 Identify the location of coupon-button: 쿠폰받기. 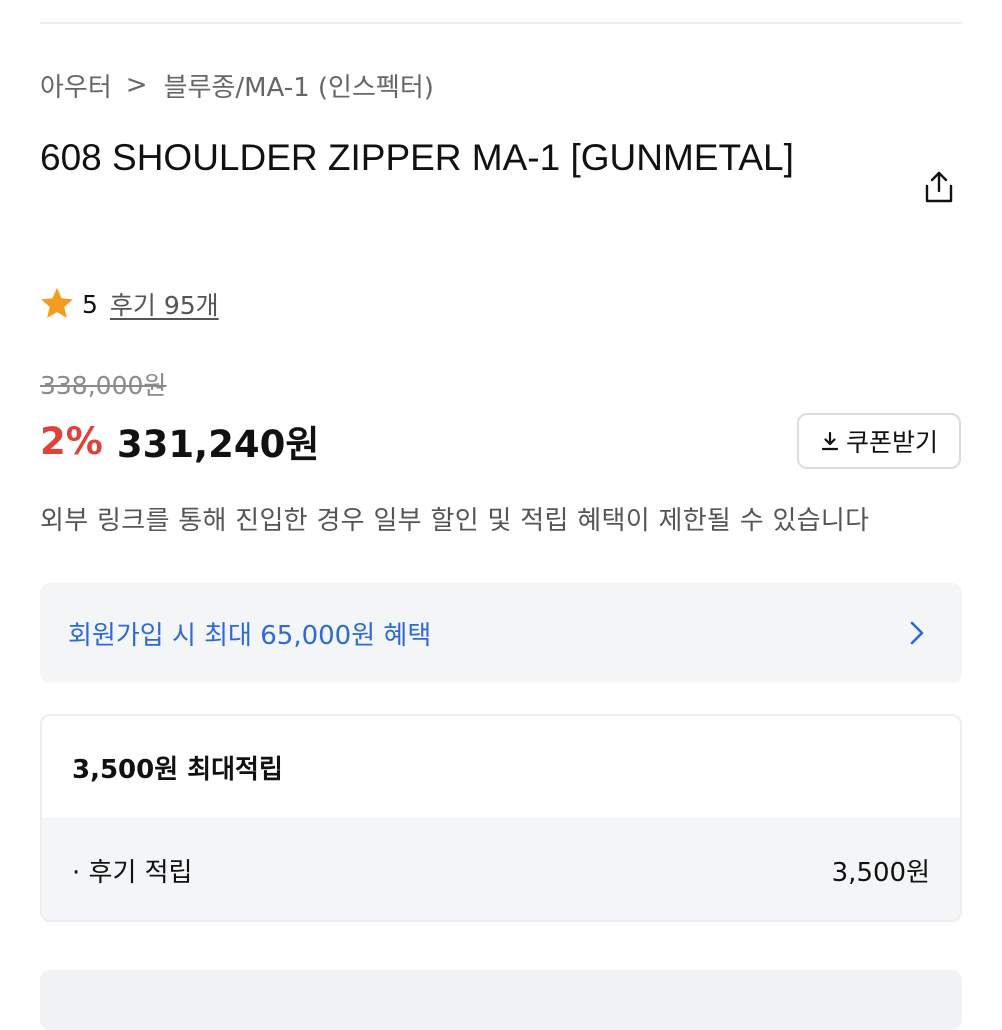
(879, 441).